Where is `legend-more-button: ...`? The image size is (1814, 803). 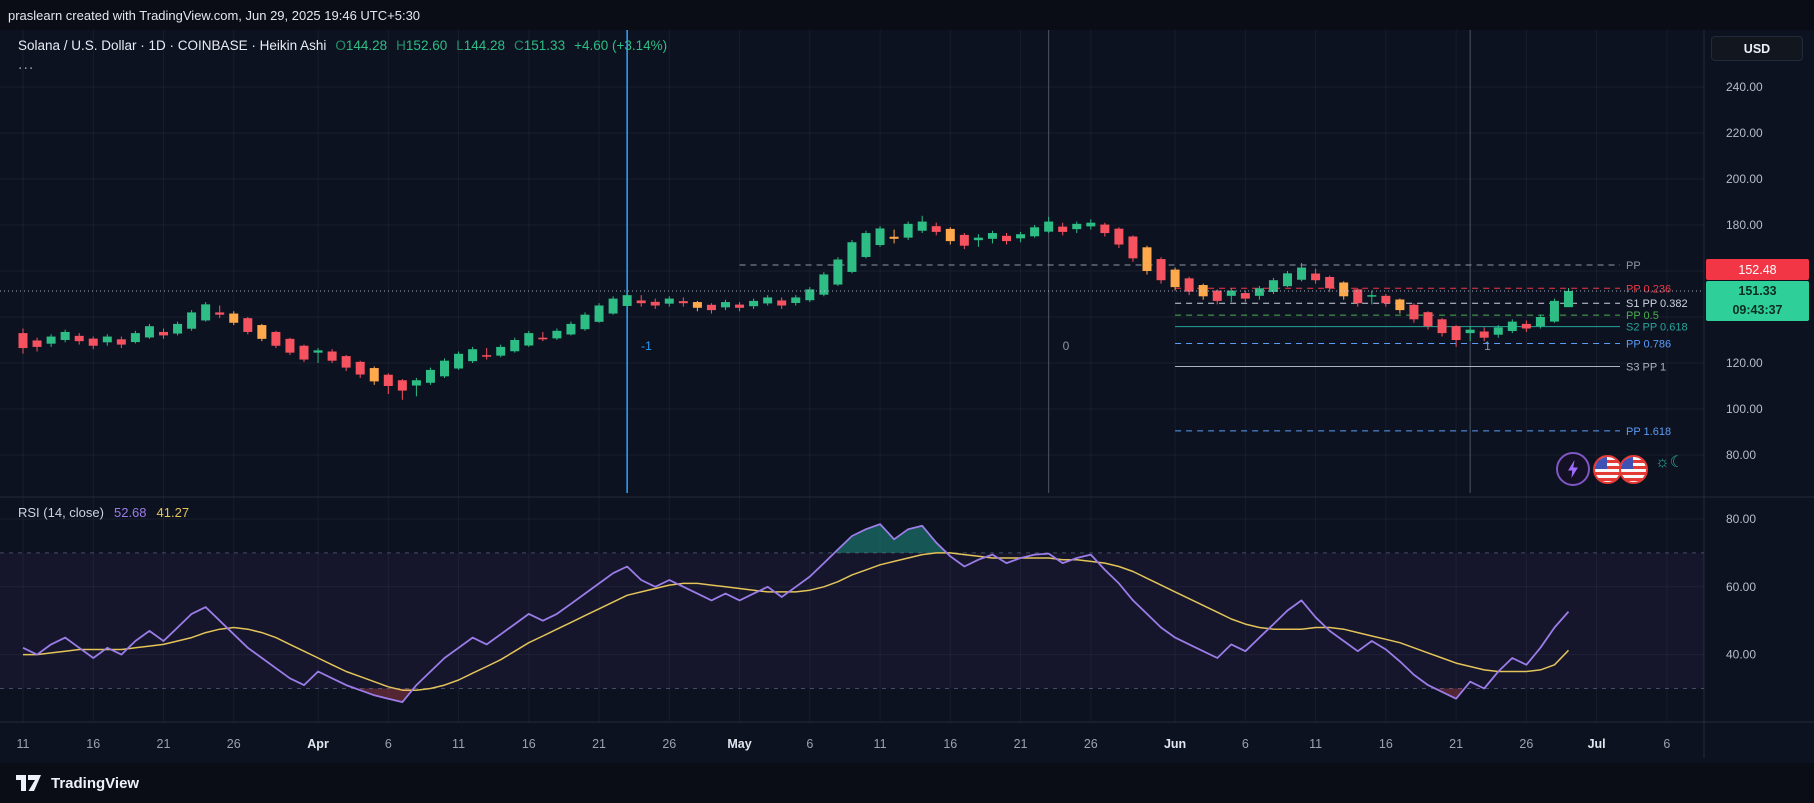
legend-more-button: ... is located at coordinates (26, 65).